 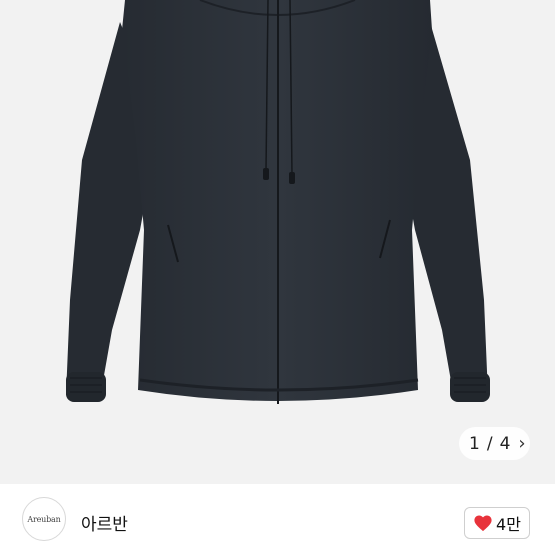 I want to click on avatar-logo-text: Areuban, so click(x=44, y=519).